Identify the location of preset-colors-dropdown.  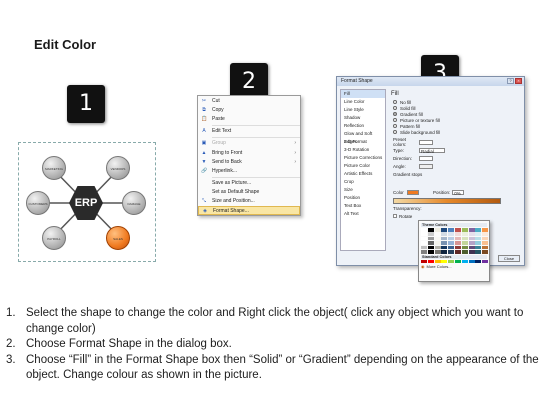
(426, 142).